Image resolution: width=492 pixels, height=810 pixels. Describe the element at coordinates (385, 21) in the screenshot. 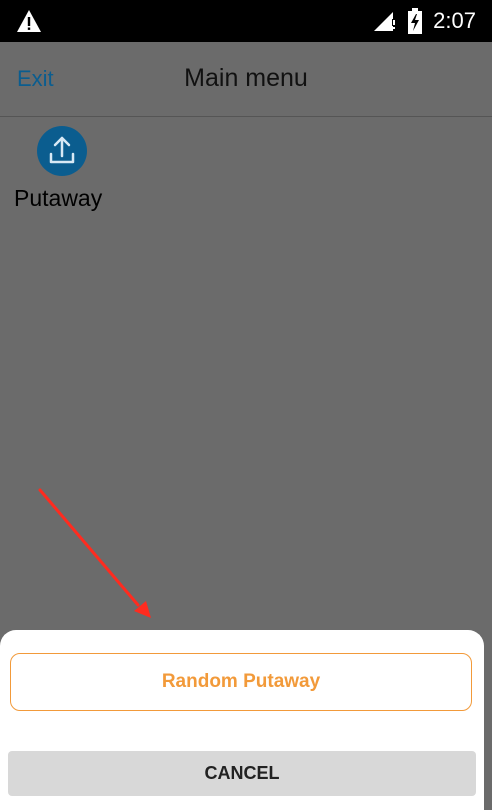

I see `signal-icon` at that location.